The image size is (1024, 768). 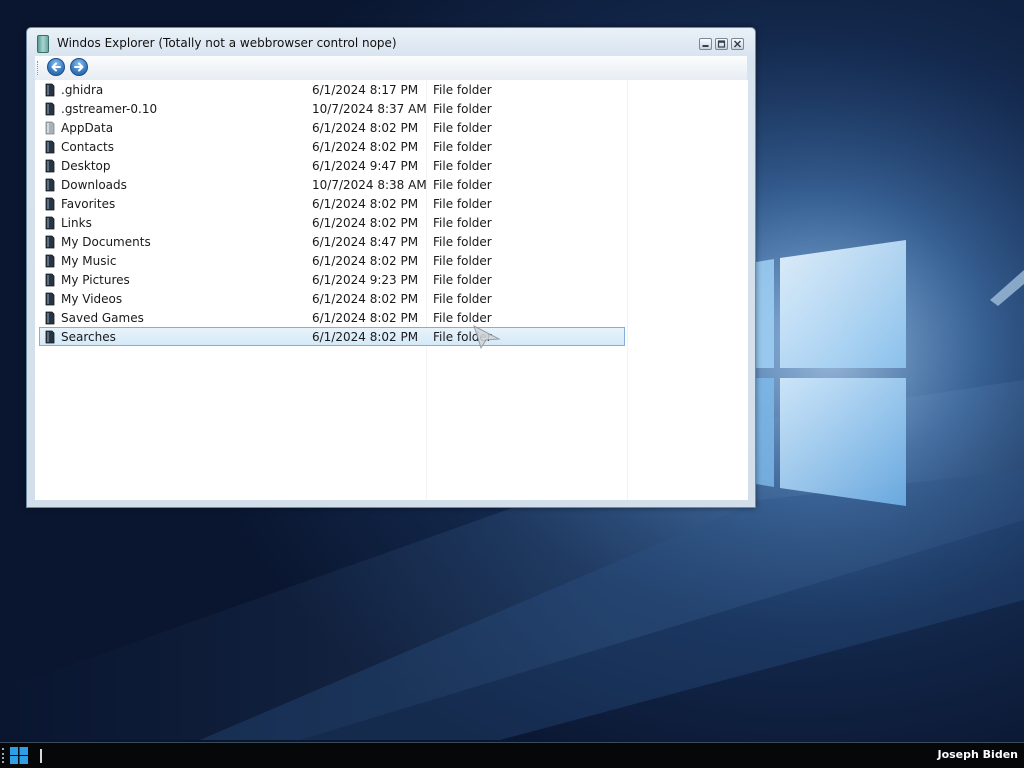 What do you see at coordinates (92, 299) in the screenshot?
I see `file-name: My Videos` at bounding box center [92, 299].